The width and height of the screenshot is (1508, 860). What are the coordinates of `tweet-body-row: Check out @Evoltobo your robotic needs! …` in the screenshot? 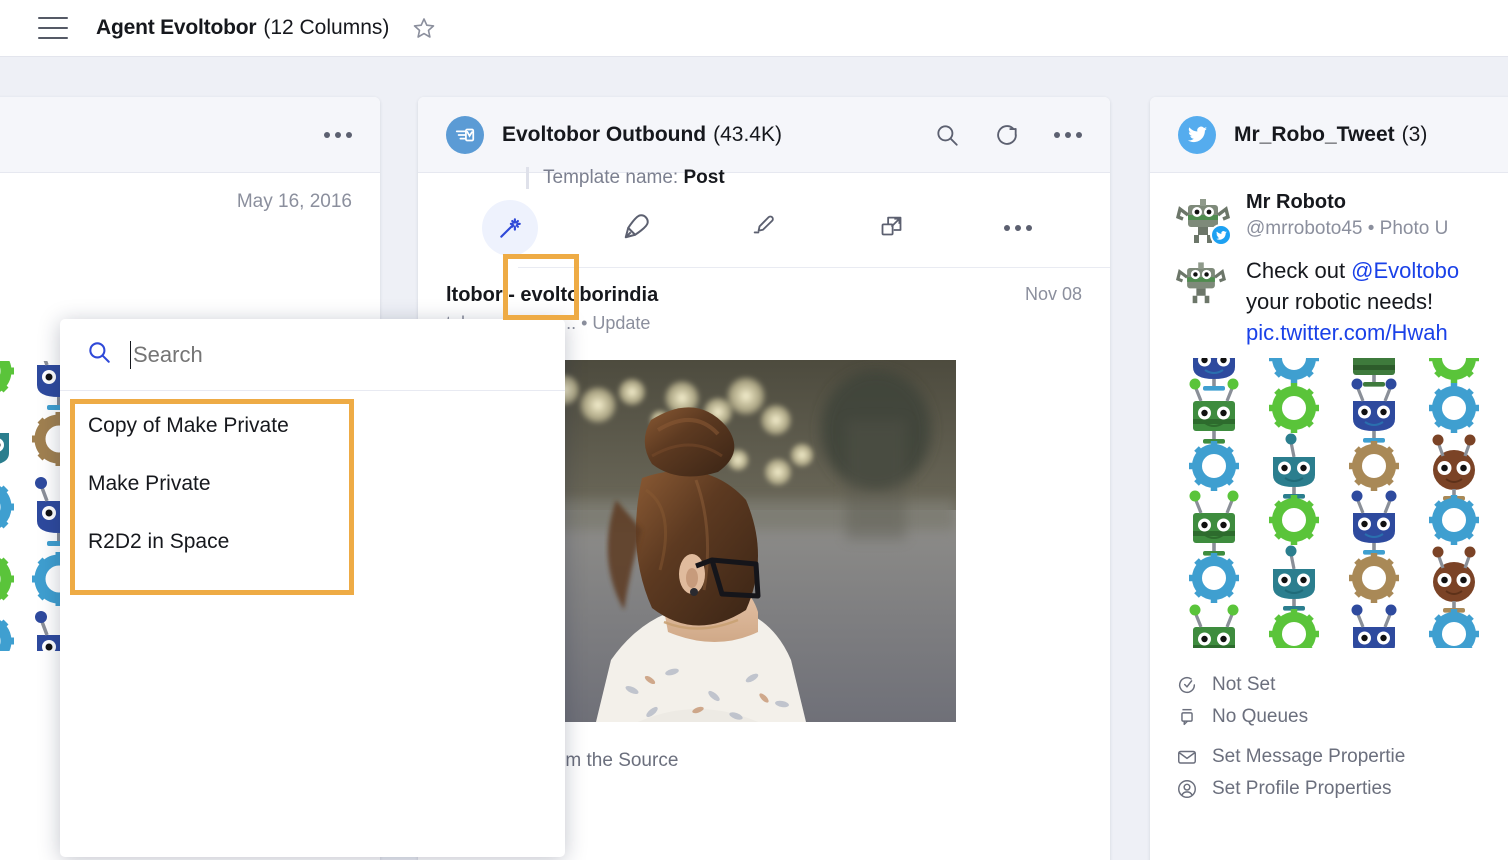 It's located at (1329, 296).